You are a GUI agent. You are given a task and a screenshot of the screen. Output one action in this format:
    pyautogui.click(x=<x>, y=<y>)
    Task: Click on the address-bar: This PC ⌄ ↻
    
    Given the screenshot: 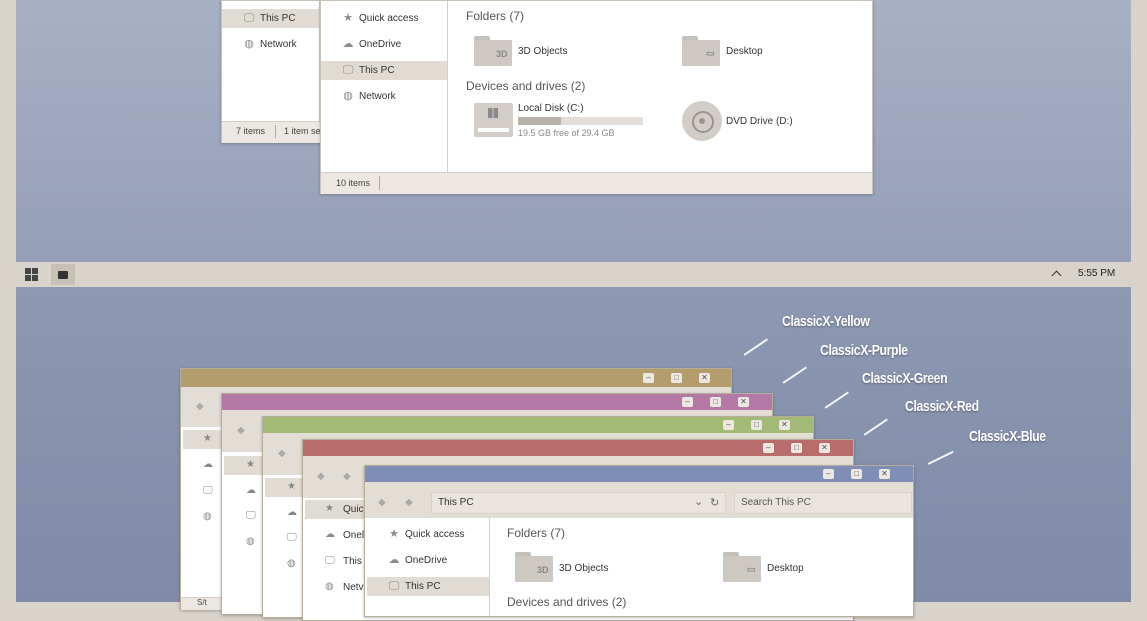 What is the action you would take?
    pyautogui.click(x=578, y=503)
    